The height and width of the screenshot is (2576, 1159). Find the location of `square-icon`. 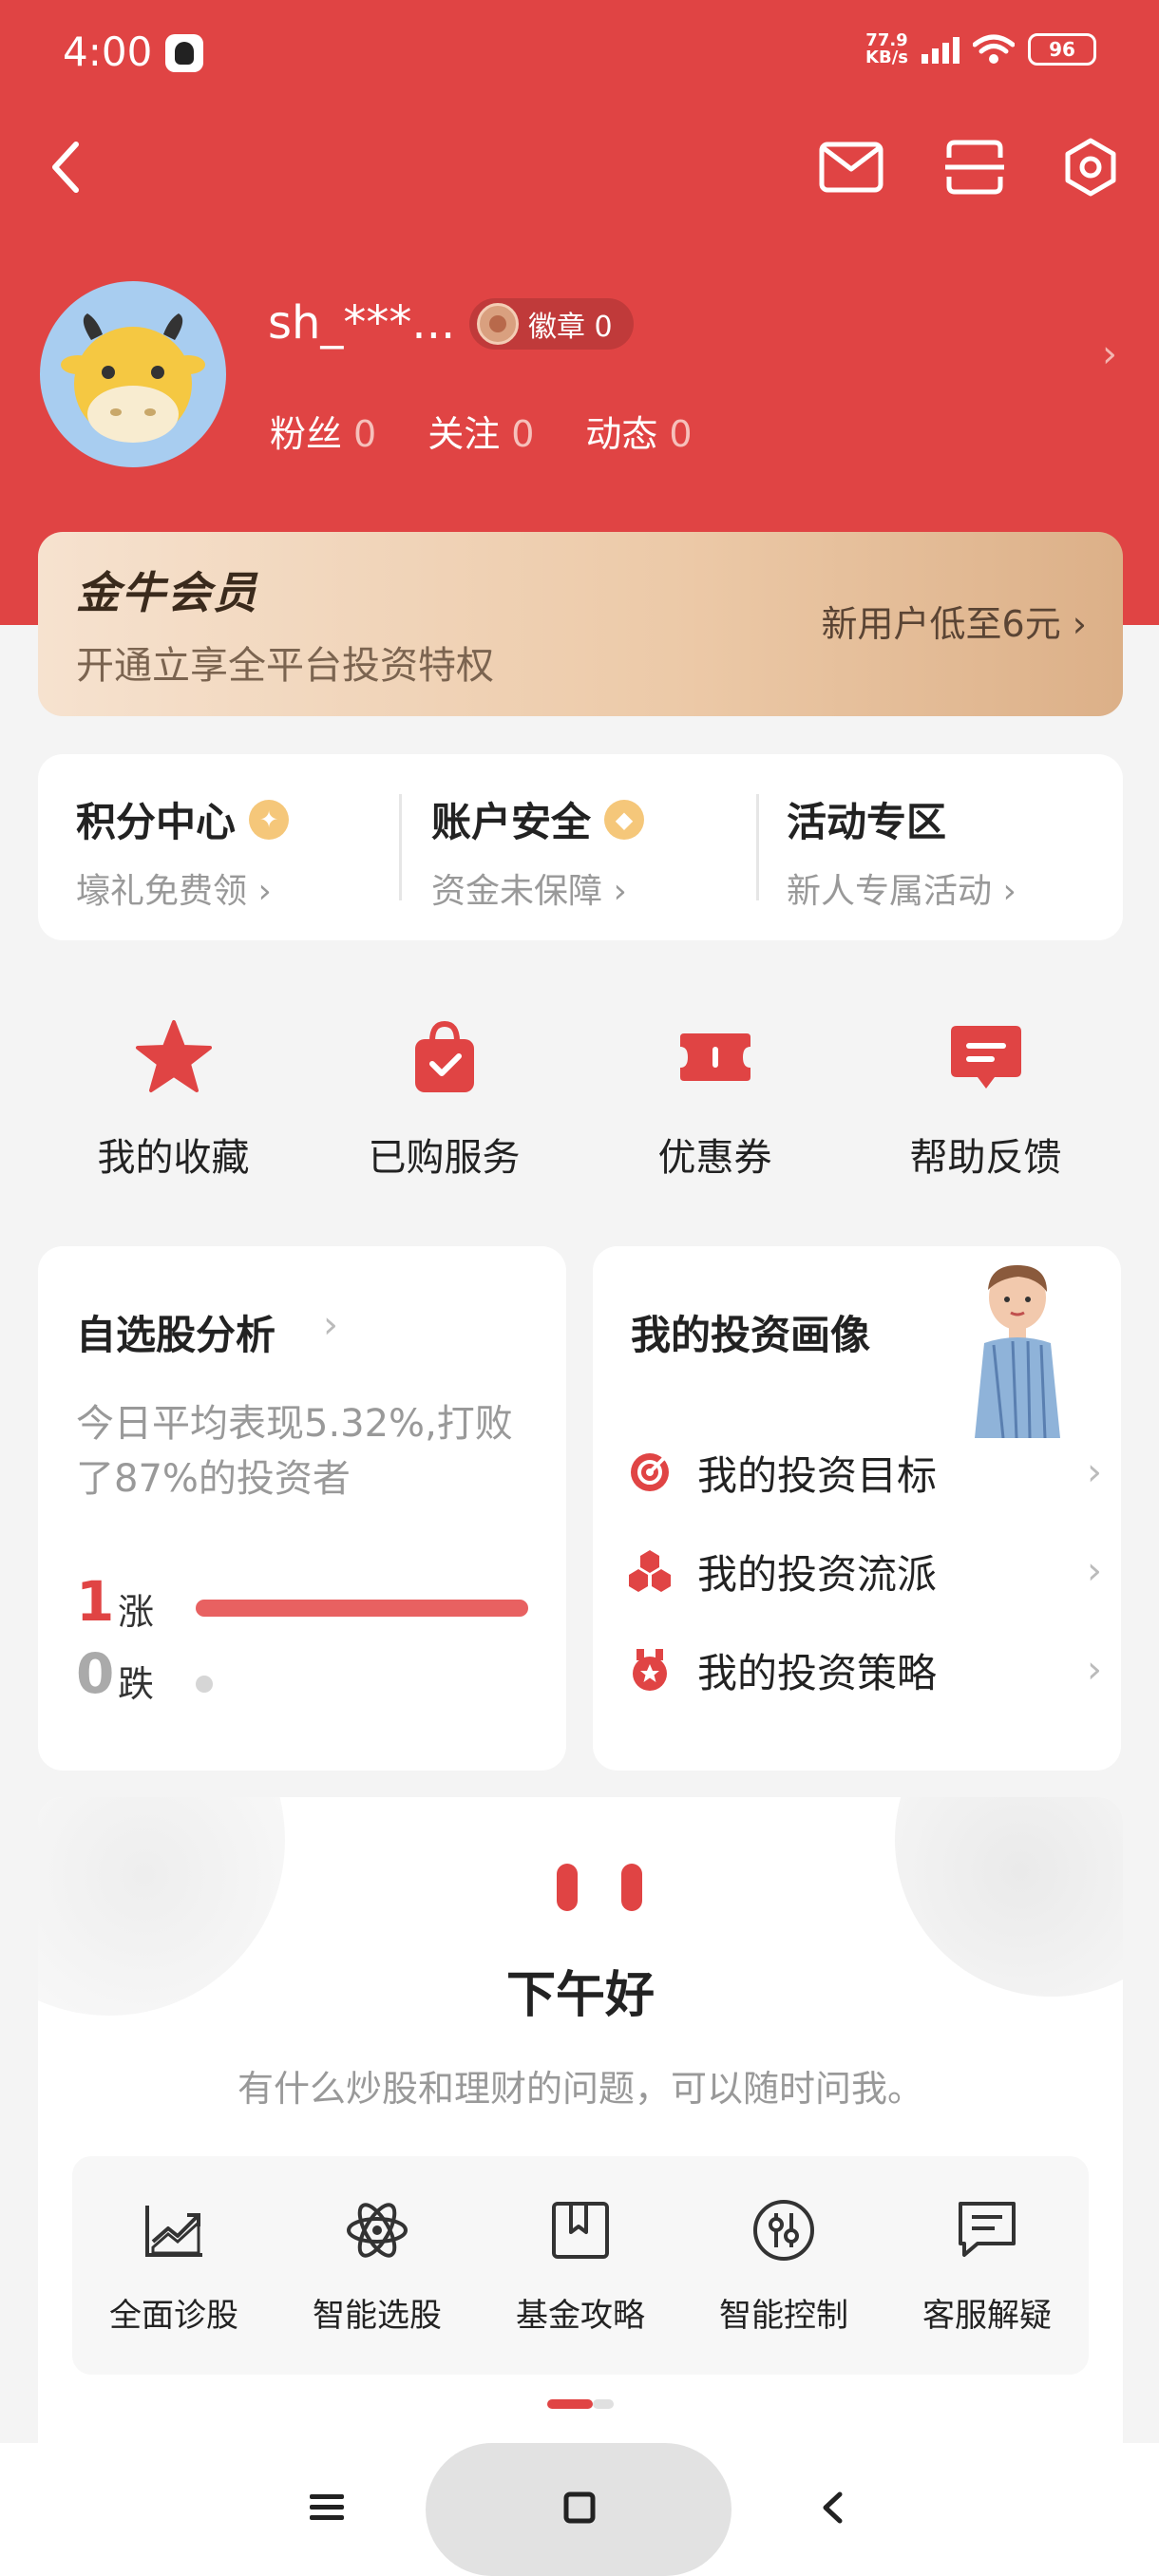

square-icon is located at coordinates (579, 2507).